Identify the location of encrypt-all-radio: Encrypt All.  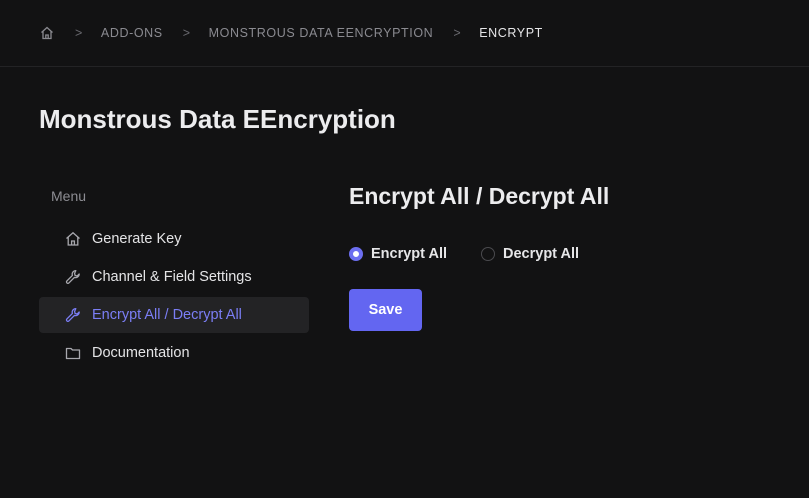
(398, 254).